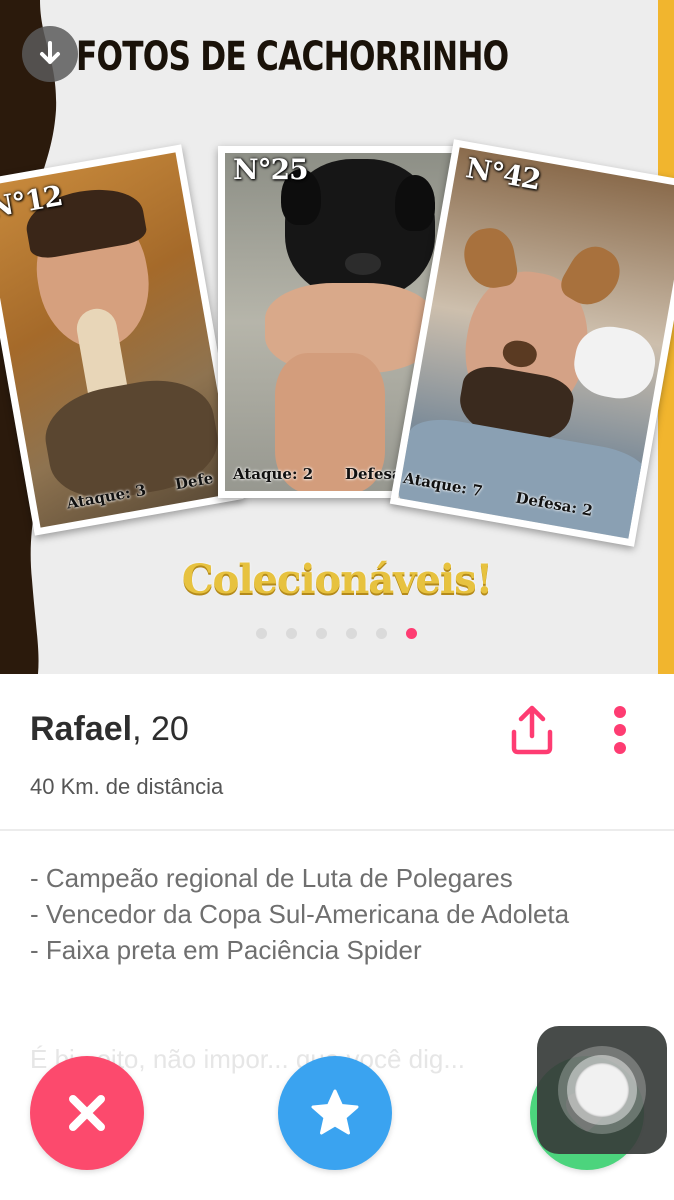 Image resolution: width=674 pixels, height=1200 pixels. I want to click on profile-age: , 20, so click(160, 729).